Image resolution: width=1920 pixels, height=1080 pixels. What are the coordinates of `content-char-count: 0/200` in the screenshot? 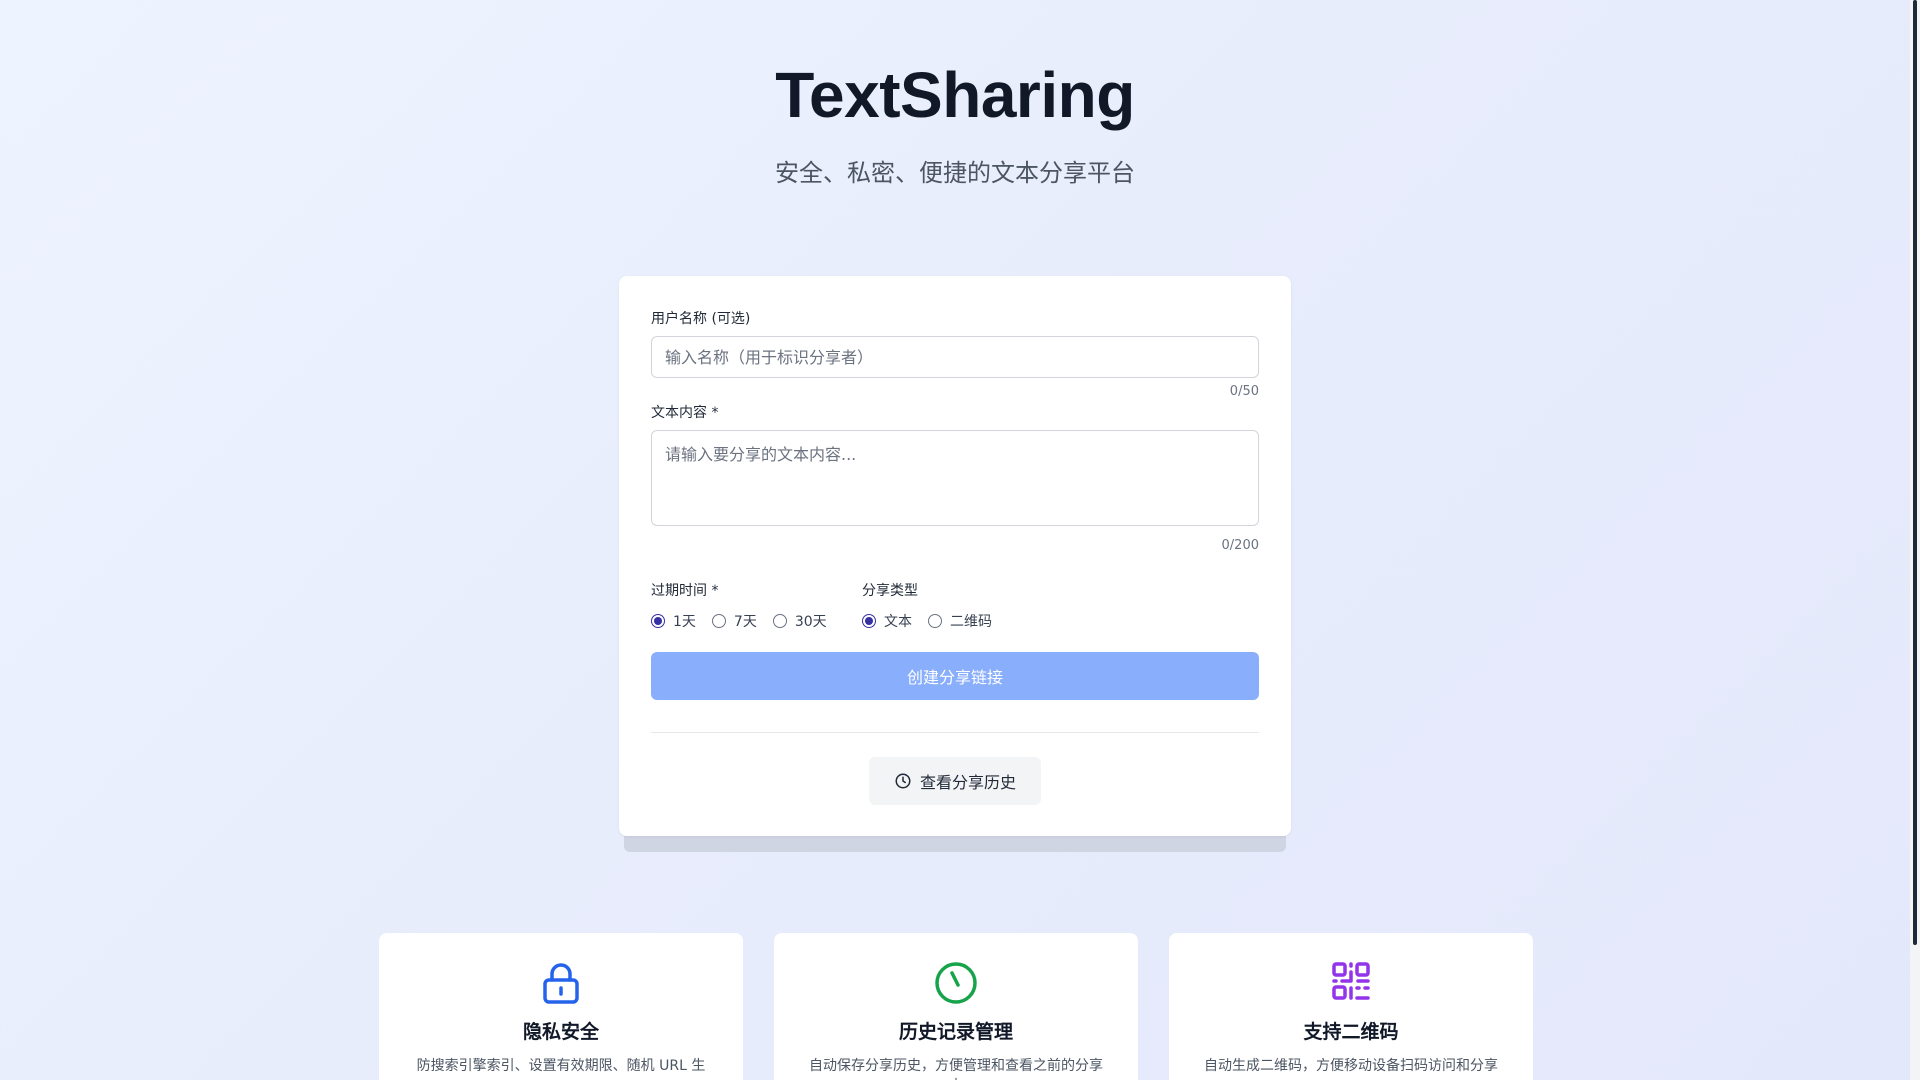 It's located at (1240, 545).